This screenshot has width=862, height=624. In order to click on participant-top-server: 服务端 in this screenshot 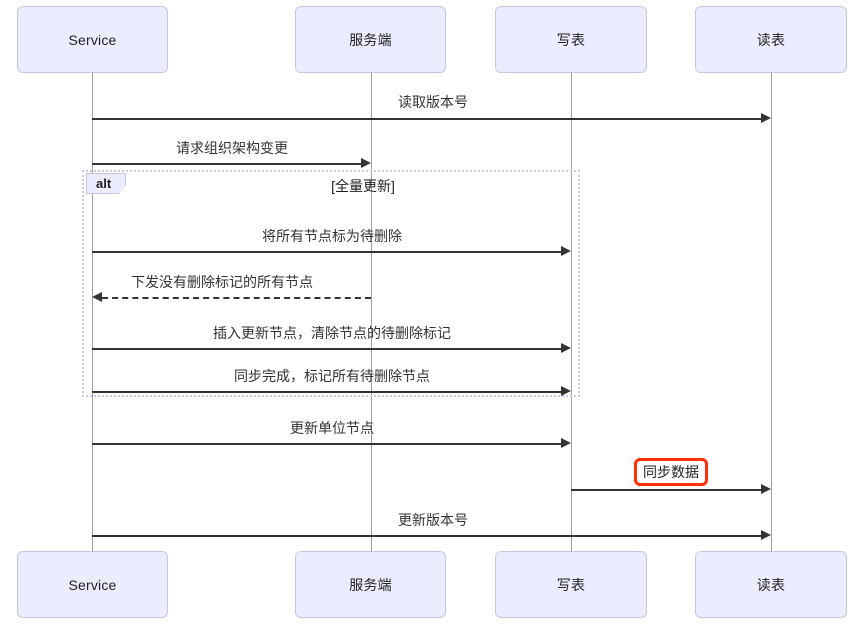, I will do `click(370, 39)`.